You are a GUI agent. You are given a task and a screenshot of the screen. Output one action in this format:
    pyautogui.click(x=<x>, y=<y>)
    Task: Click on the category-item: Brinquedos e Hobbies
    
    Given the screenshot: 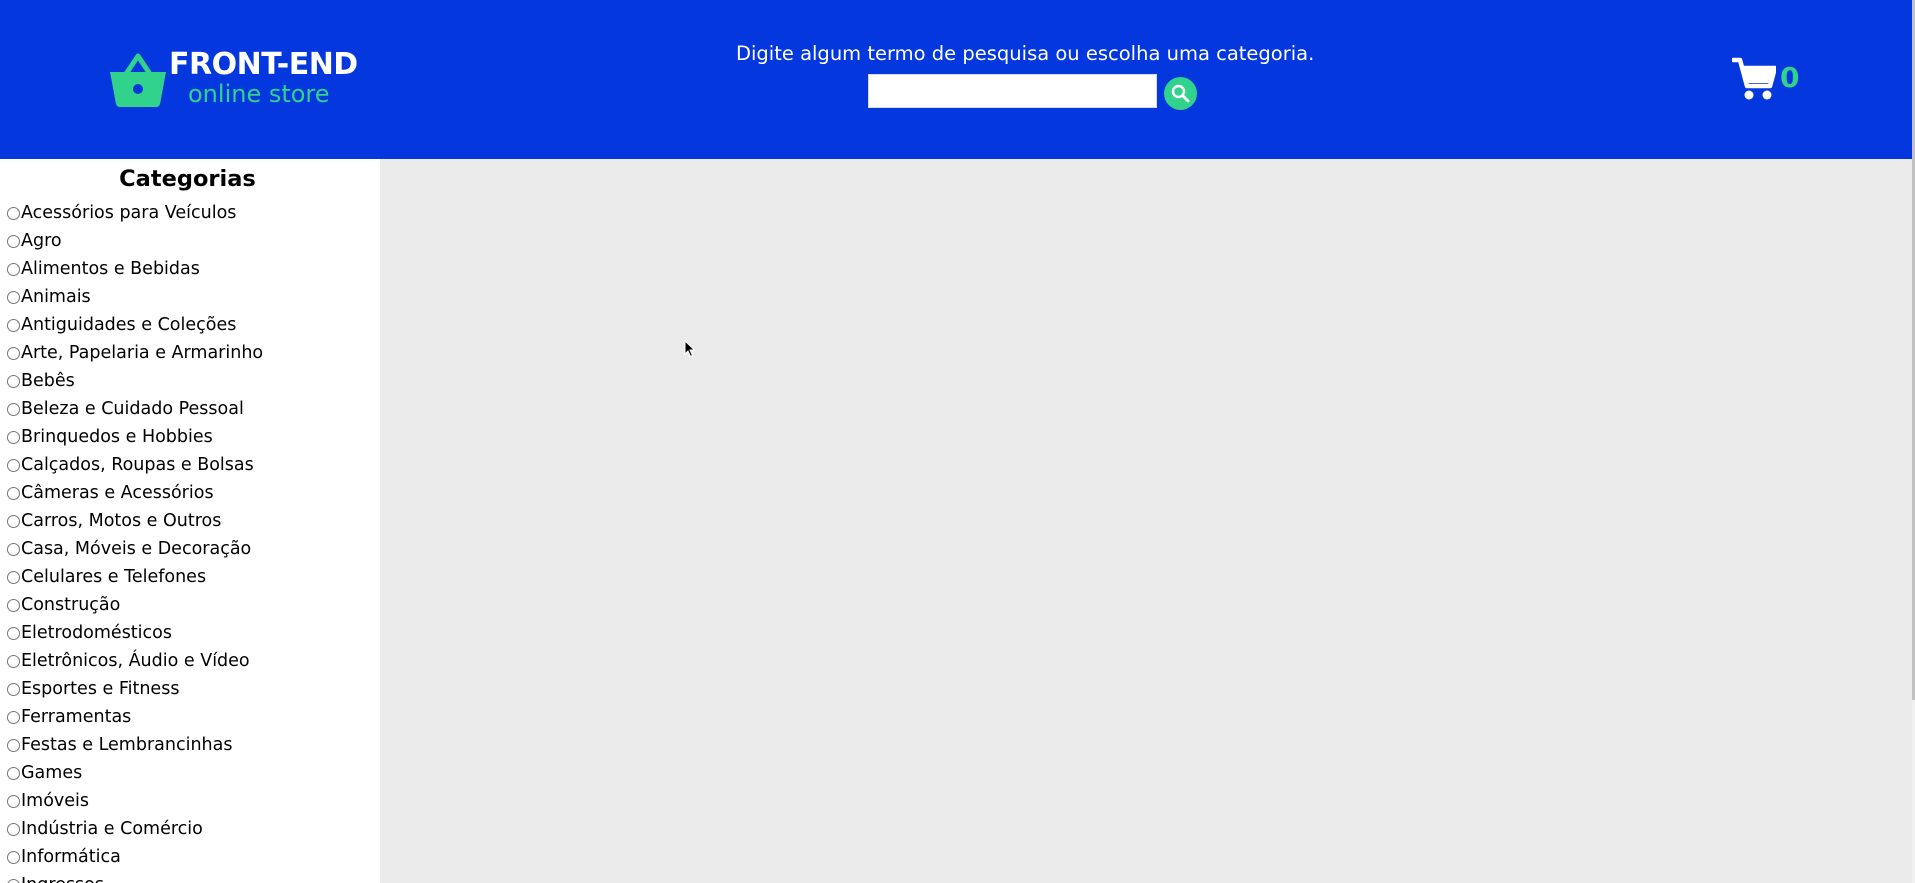 What is the action you would take?
    pyautogui.click(x=131, y=437)
    